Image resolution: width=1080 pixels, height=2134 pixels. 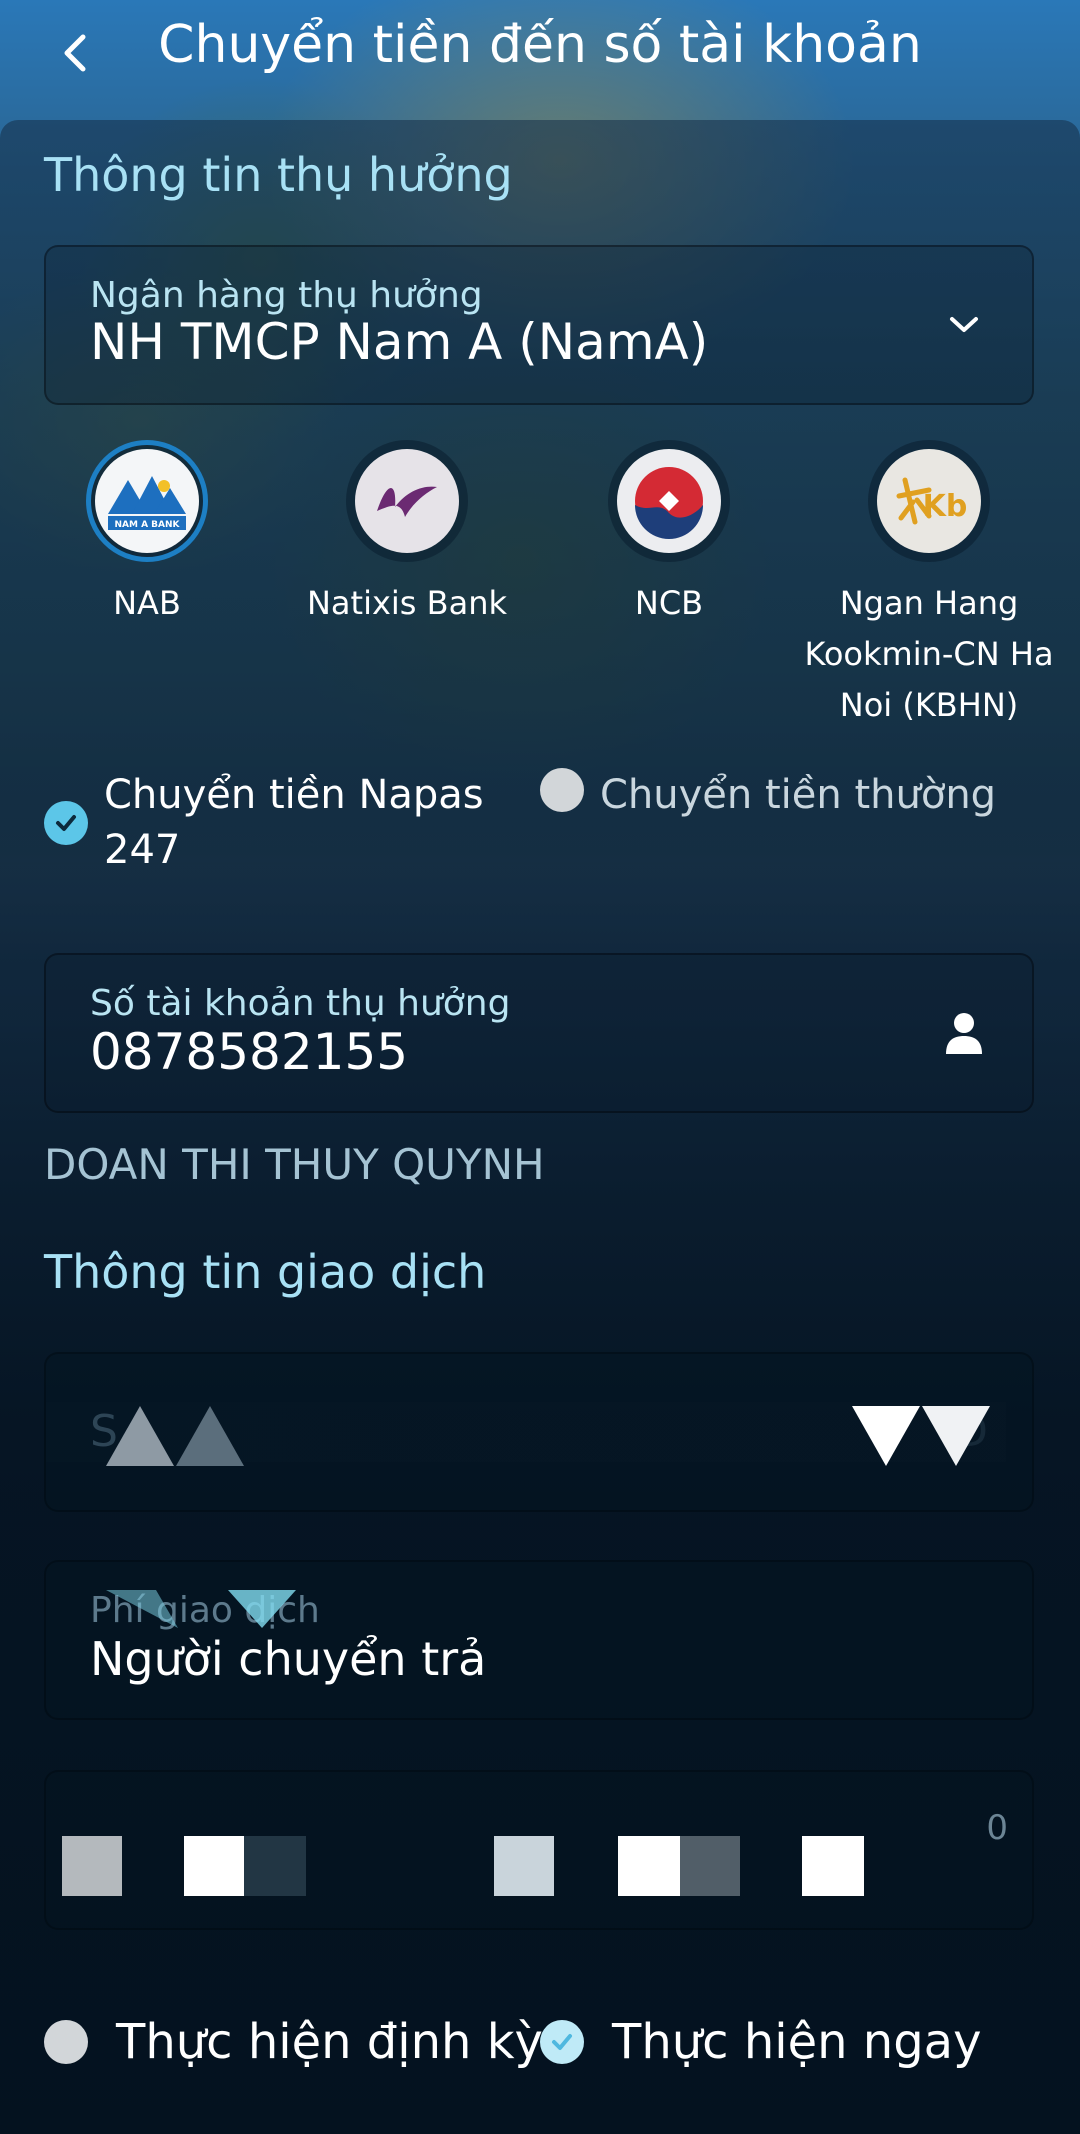 What do you see at coordinates (249, 1052) in the screenshot?
I see `account-field-value: 0878582155` at bounding box center [249, 1052].